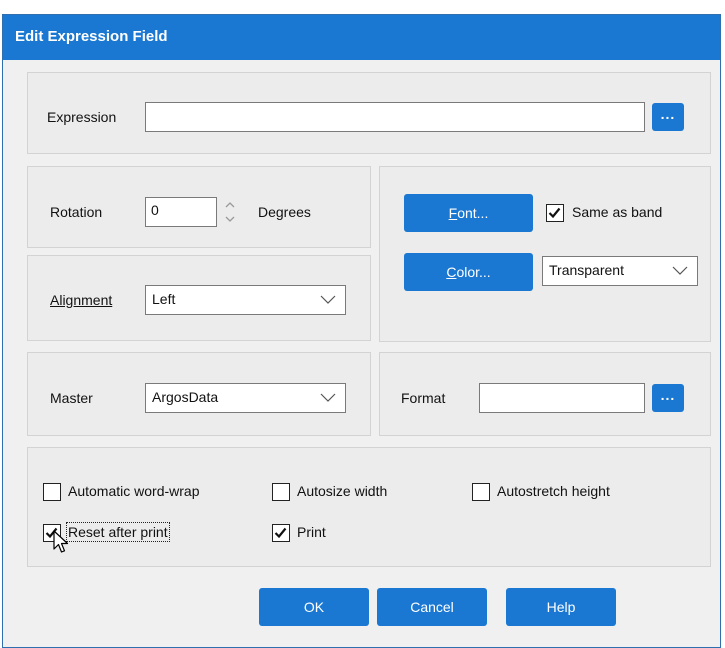 This screenshot has height=648, width=725. I want to click on alignment-select: Left, so click(245, 300).